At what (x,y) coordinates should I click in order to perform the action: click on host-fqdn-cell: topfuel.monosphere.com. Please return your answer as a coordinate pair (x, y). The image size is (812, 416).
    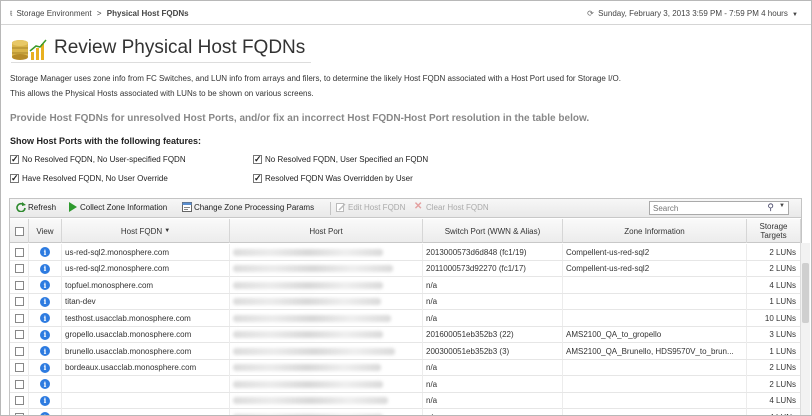
    Looking at the image, I should click on (146, 285).